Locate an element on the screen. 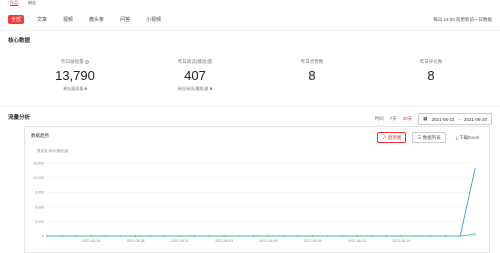 The height and width of the screenshot is (253, 500). y-tick-label: 15,000 is located at coordinates (38, 164).